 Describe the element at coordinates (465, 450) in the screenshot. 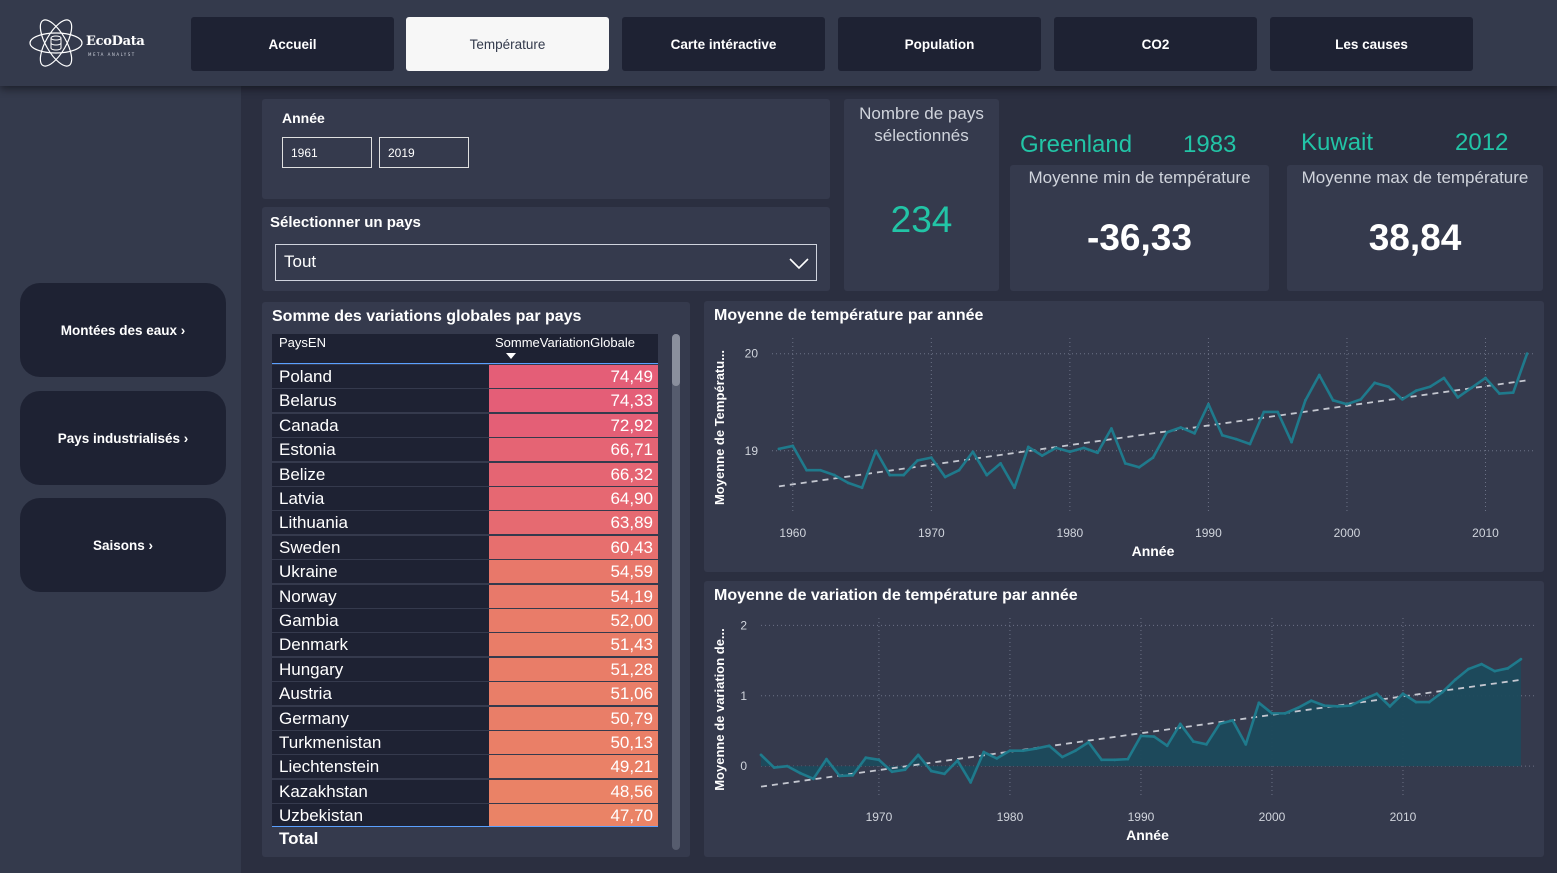

I see `table-row: Estonia 66,71` at that location.